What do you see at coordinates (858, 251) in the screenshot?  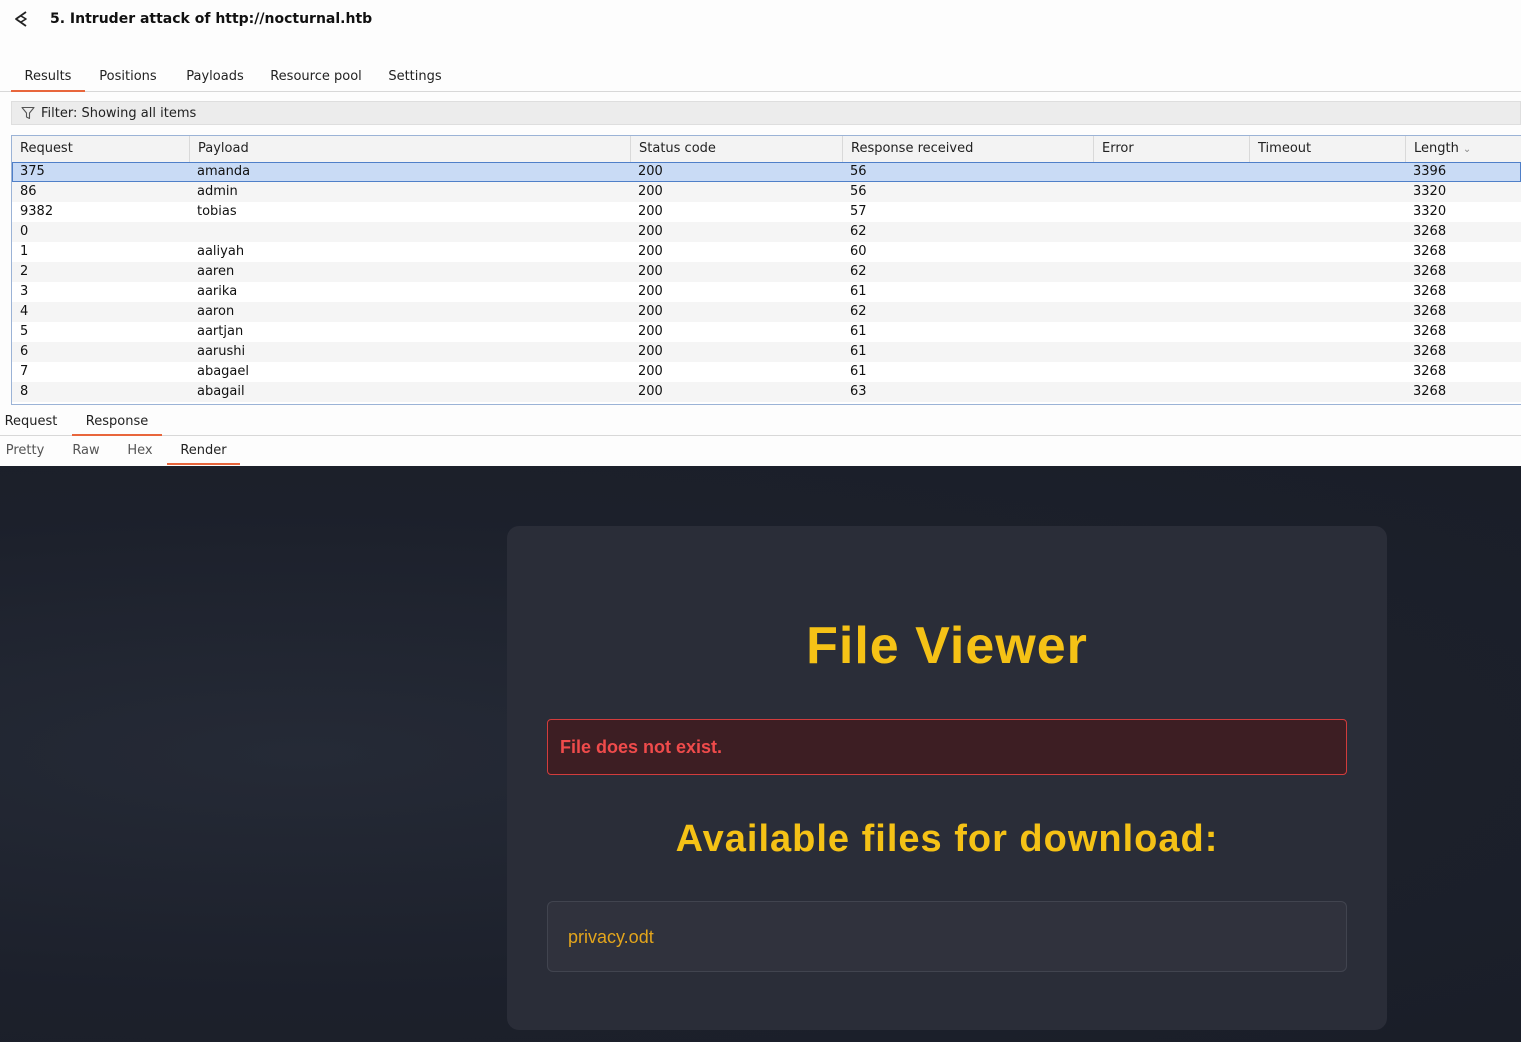 I see `cell-response-received: 60` at bounding box center [858, 251].